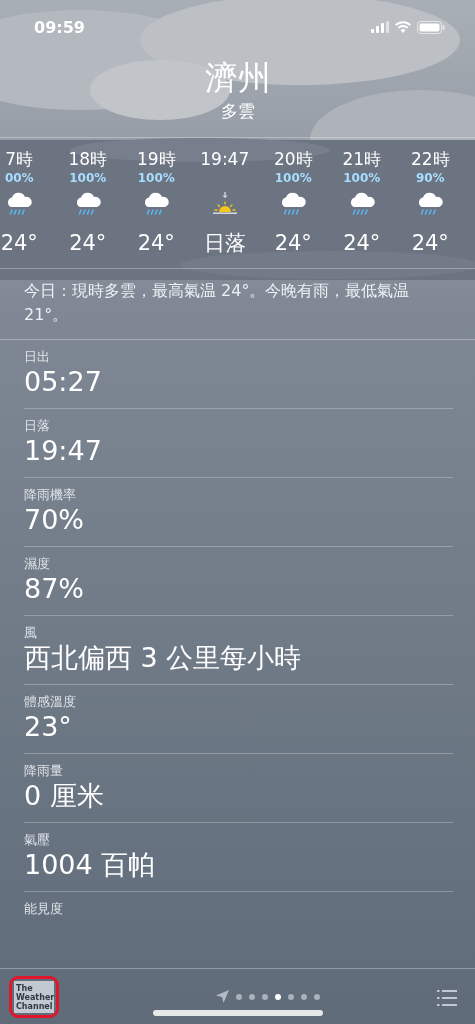 Image resolution: width=475 pixels, height=1024 pixels. I want to click on detail-label: 濕度, so click(37, 563).